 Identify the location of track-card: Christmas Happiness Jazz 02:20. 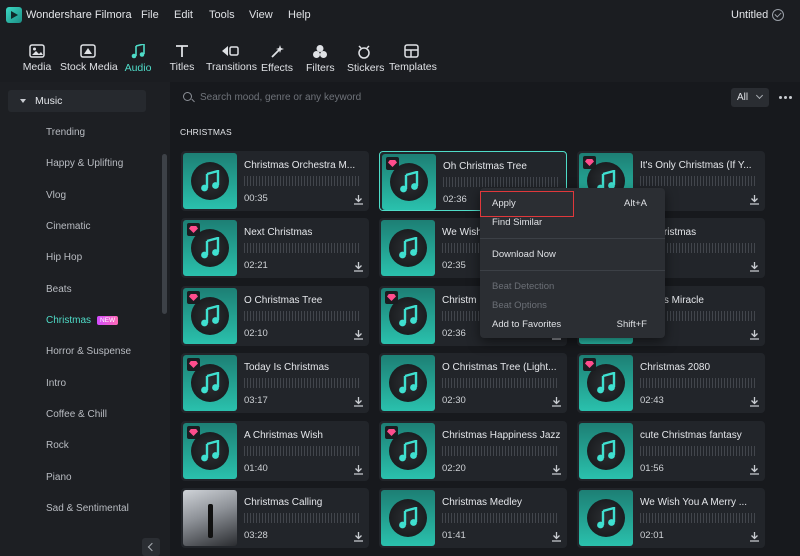
(473, 451).